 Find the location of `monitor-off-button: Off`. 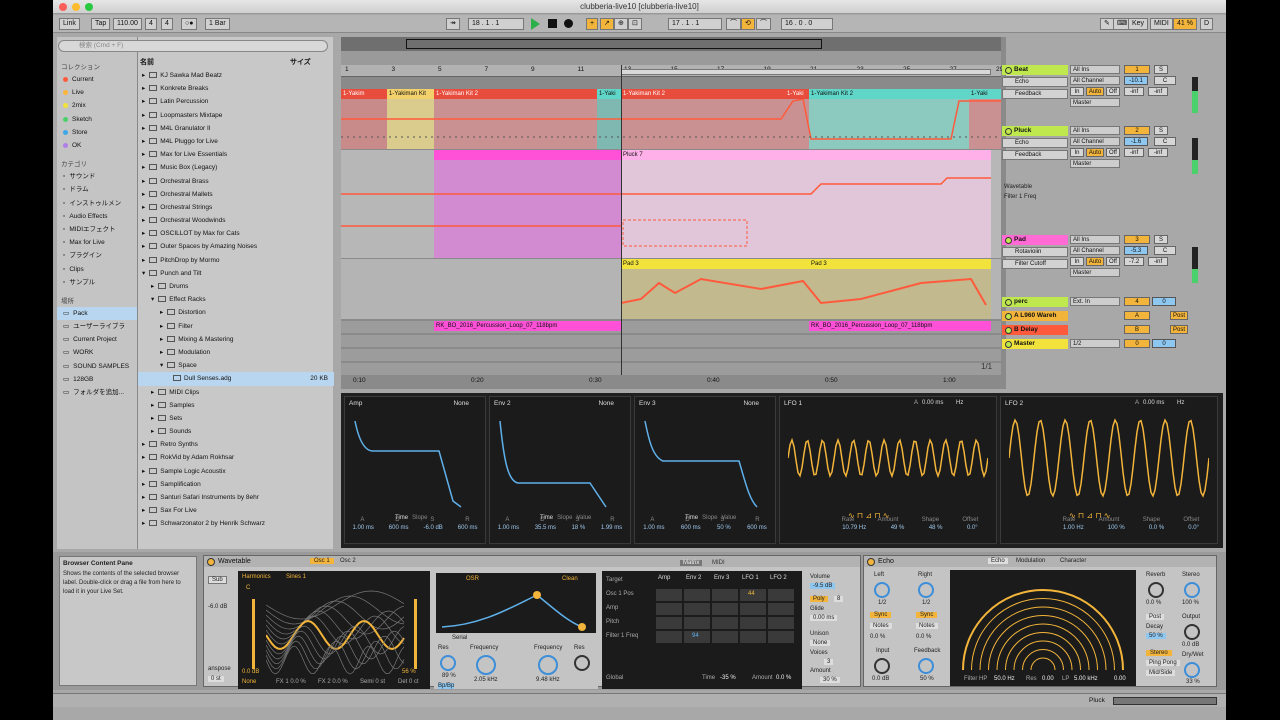

monitor-off-button: Off is located at coordinates (1113, 91).